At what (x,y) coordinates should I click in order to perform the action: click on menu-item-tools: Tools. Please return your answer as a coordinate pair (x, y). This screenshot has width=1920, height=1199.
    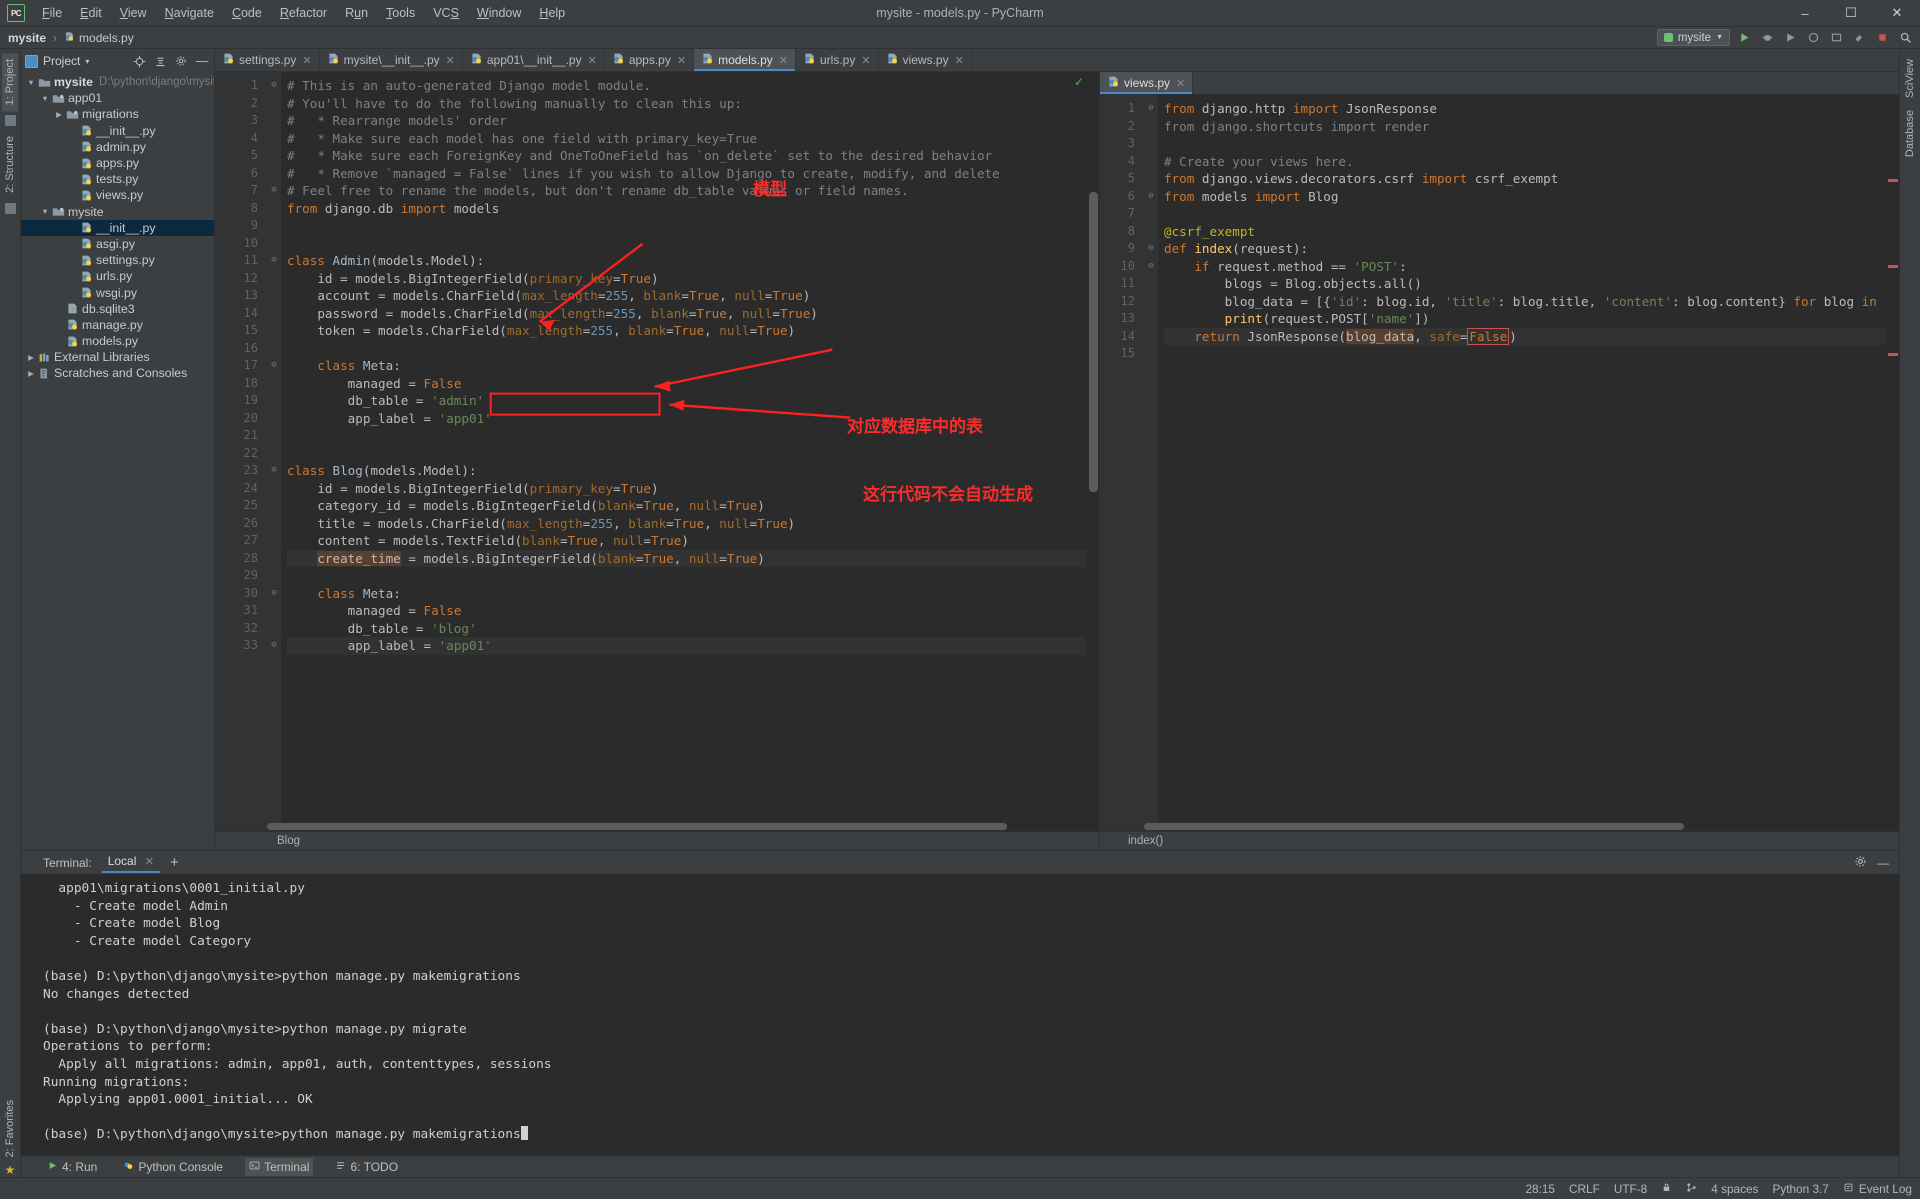
    Looking at the image, I should click on (400, 13).